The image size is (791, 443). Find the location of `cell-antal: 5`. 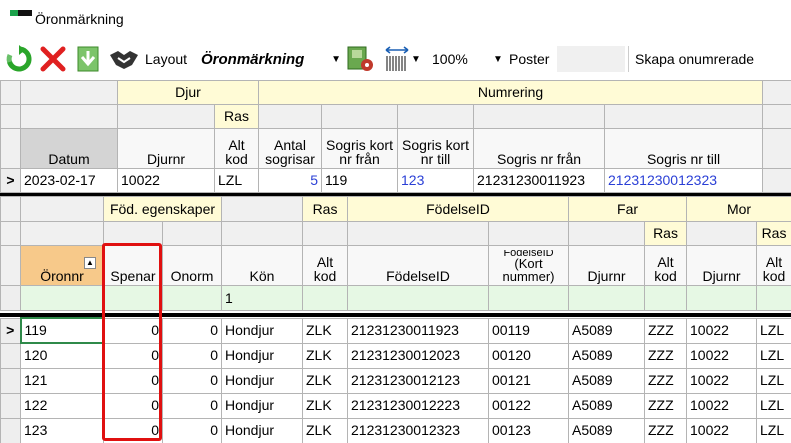

cell-antal: 5 is located at coordinates (290, 180).